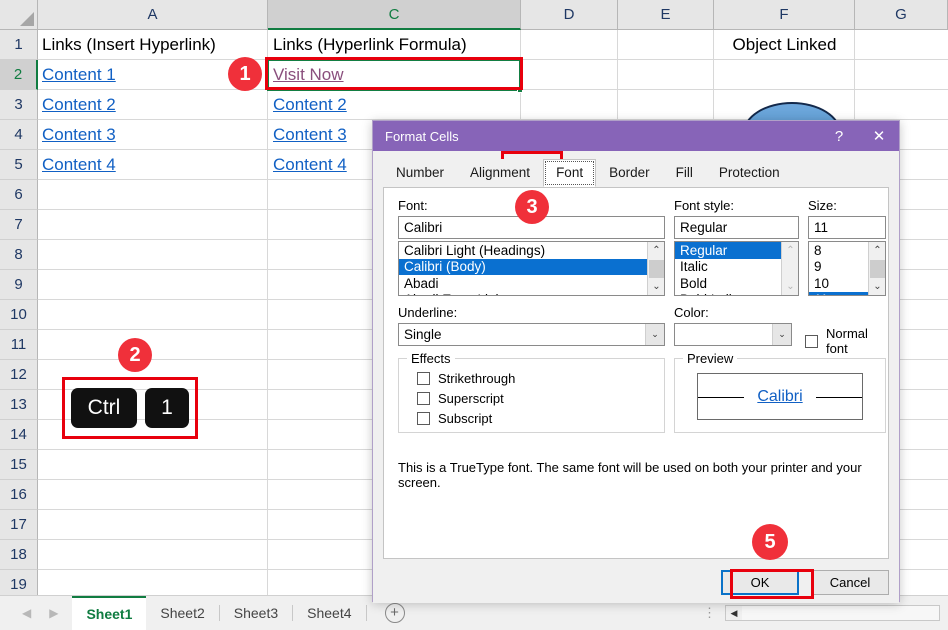 Image resolution: width=948 pixels, height=630 pixels. Describe the element at coordinates (394, 44) in the screenshot. I see `cell-c1: Links (Hyperlink Formula)` at that location.